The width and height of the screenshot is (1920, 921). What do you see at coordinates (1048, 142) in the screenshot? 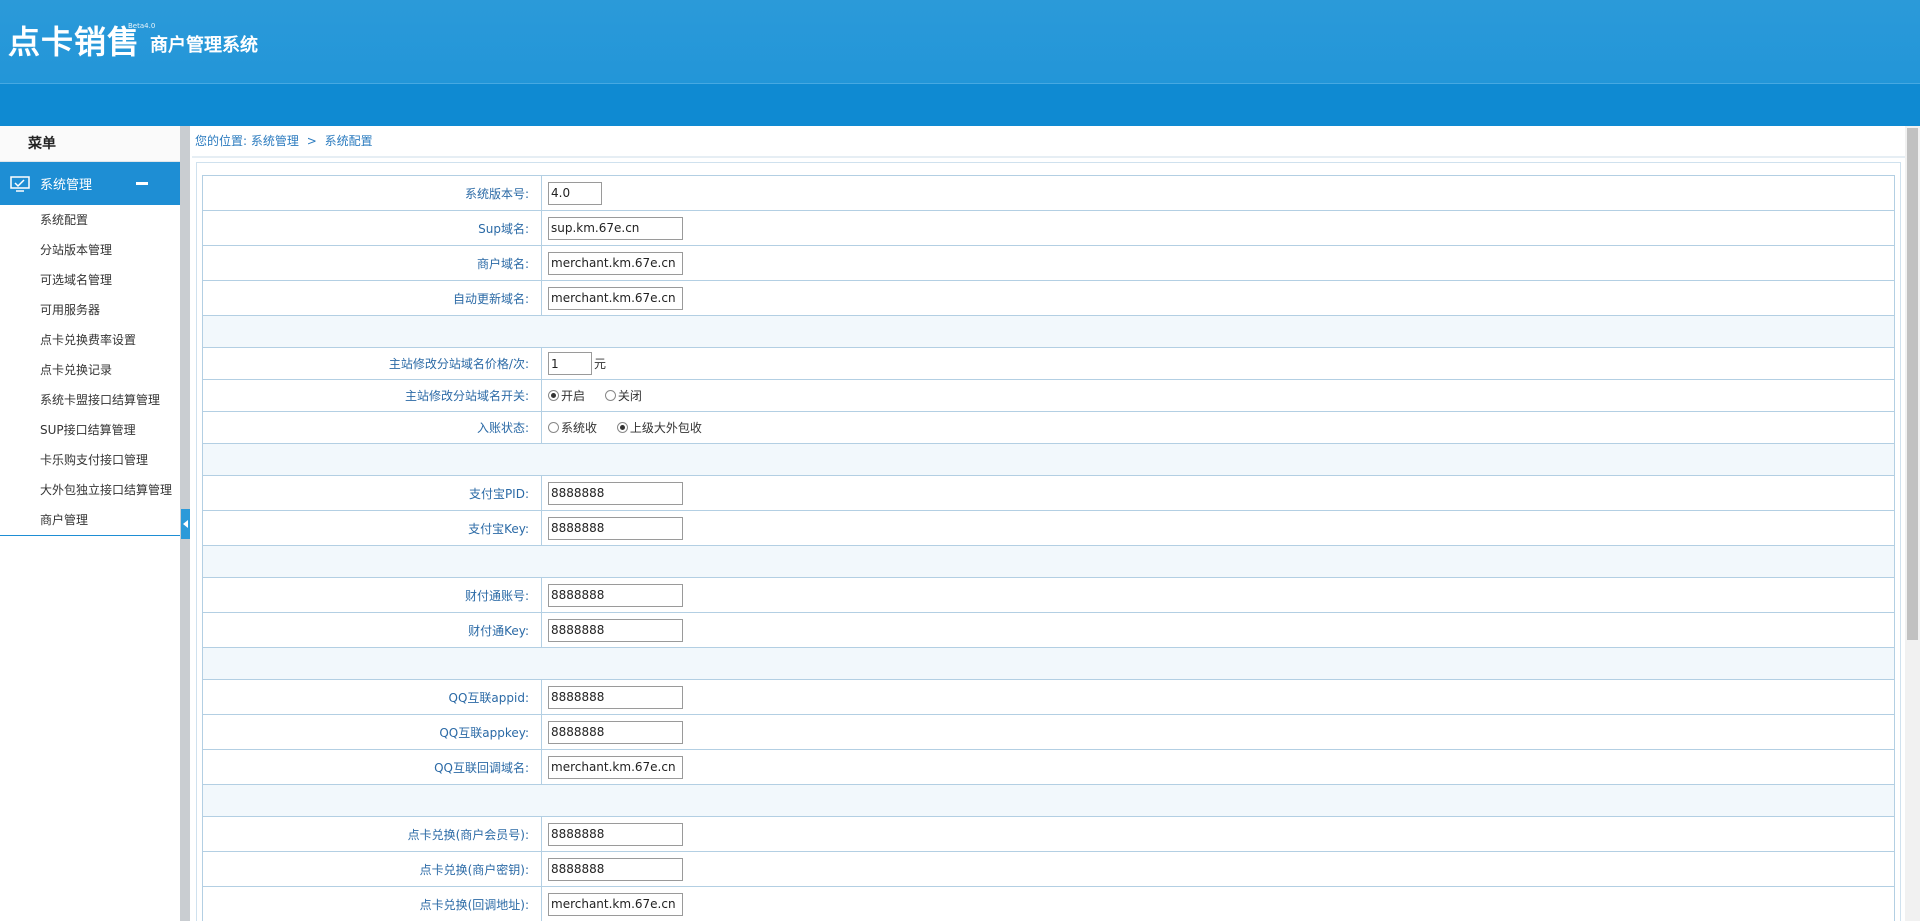
I see `breadcrumb: 您的位置: 系统管理 > 系统配置` at bounding box center [1048, 142].